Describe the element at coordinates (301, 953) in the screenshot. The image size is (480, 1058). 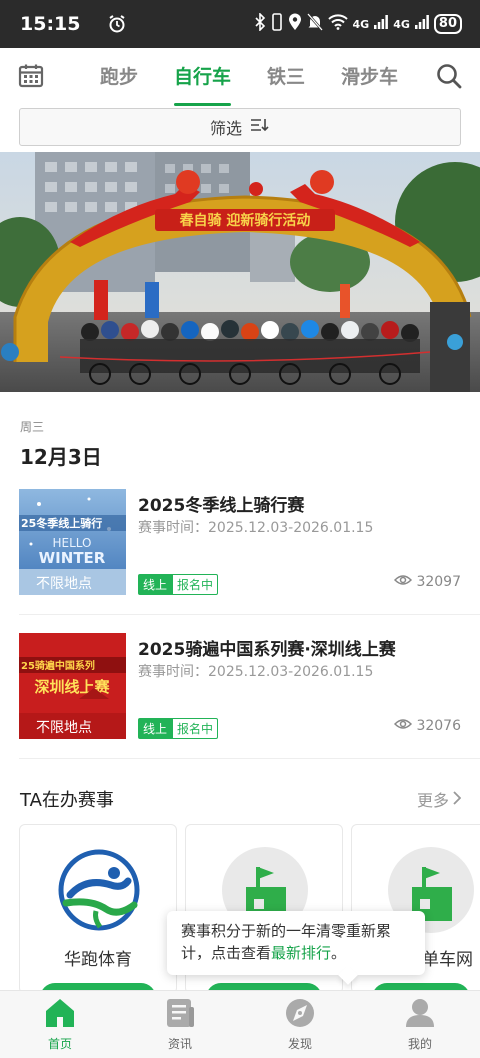
I see `latest-ranking-link: 最新排行` at that location.